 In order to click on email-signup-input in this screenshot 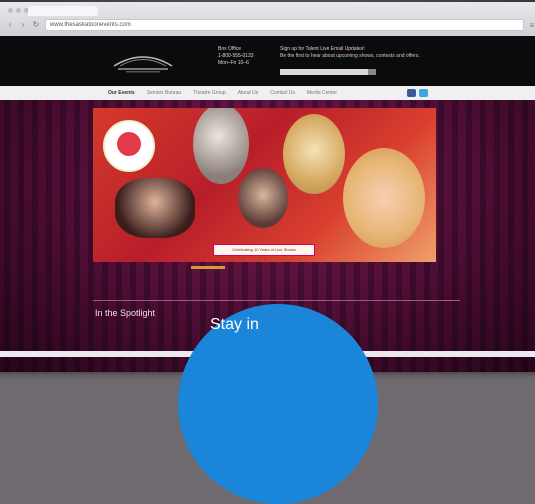, I will do `click(324, 72)`.